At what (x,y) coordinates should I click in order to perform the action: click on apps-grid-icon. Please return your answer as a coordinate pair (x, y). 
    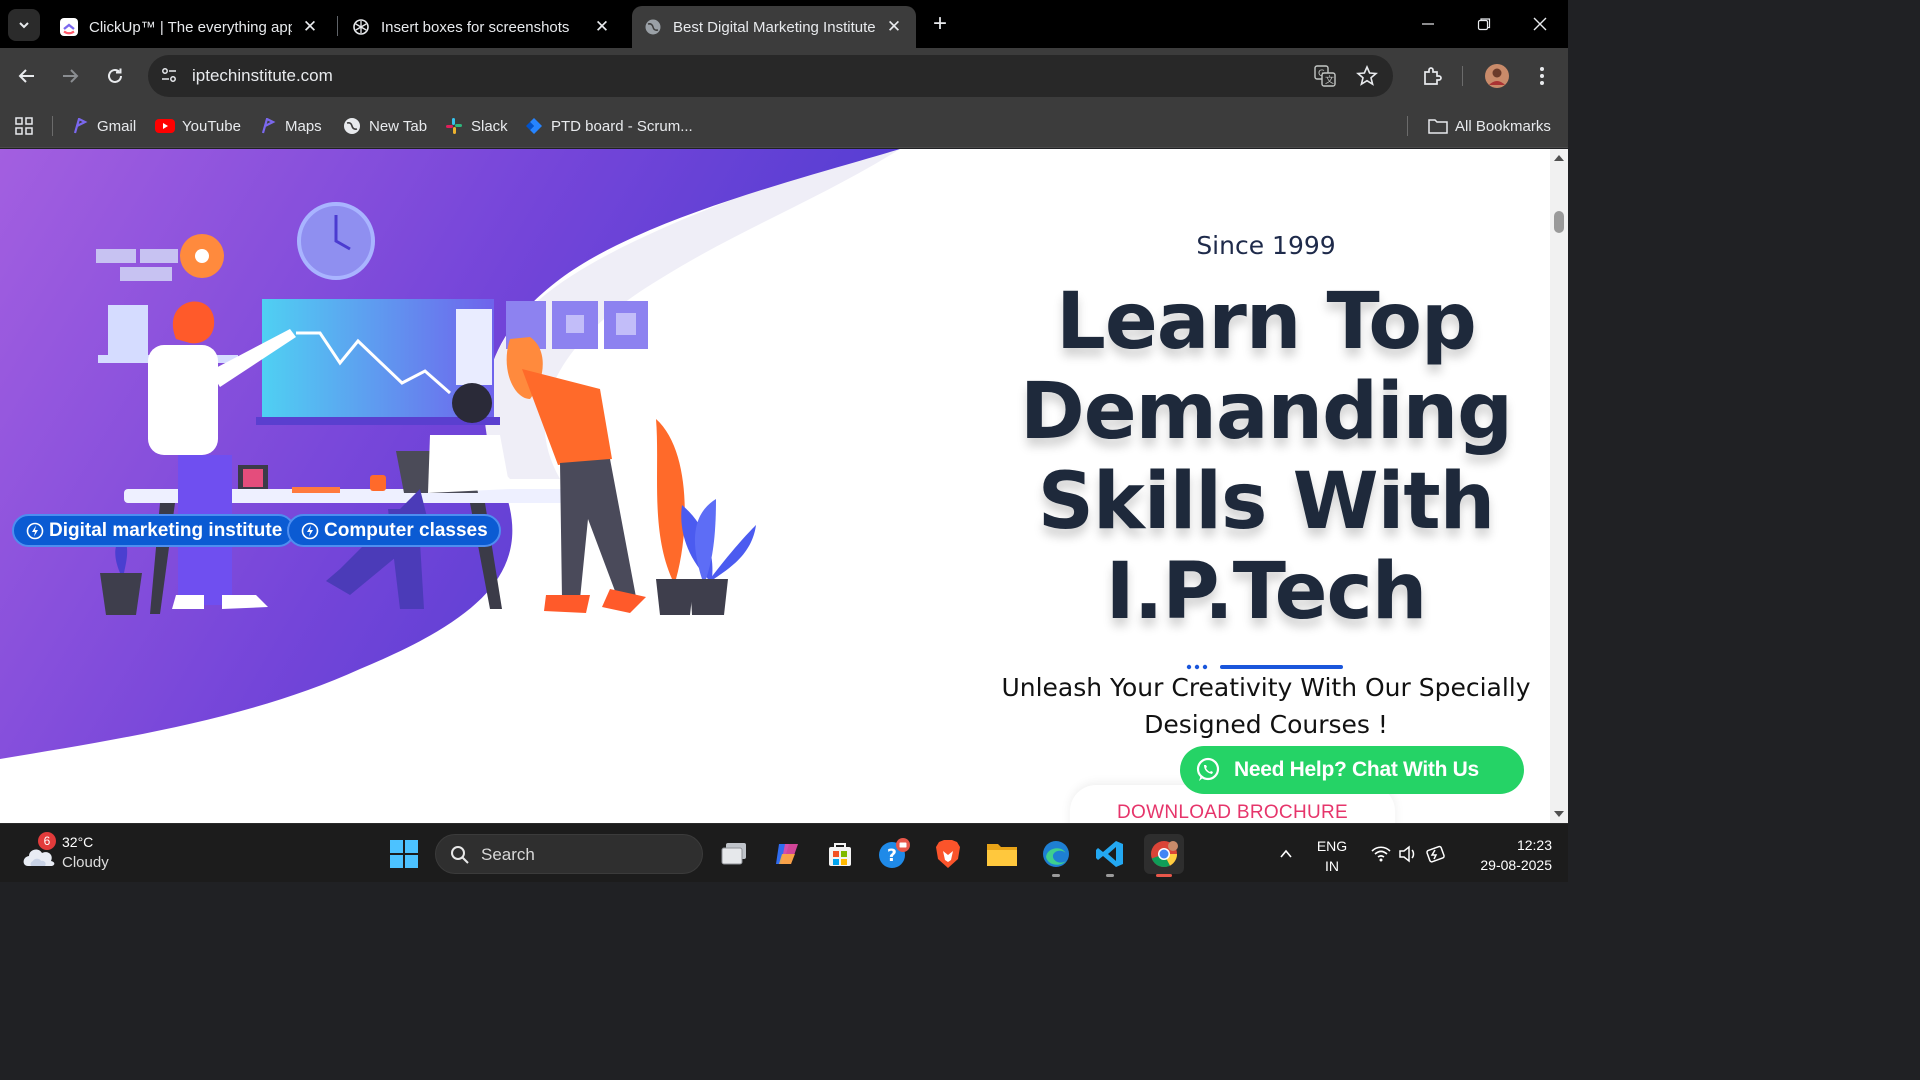
    Looking at the image, I should click on (24, 126).